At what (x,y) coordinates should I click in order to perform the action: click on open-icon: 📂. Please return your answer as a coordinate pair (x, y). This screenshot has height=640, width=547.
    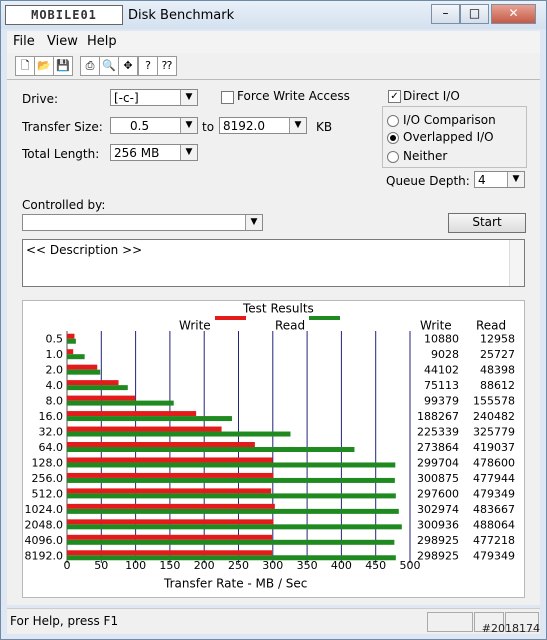
    Looking at the image, I should click on (44, 66).